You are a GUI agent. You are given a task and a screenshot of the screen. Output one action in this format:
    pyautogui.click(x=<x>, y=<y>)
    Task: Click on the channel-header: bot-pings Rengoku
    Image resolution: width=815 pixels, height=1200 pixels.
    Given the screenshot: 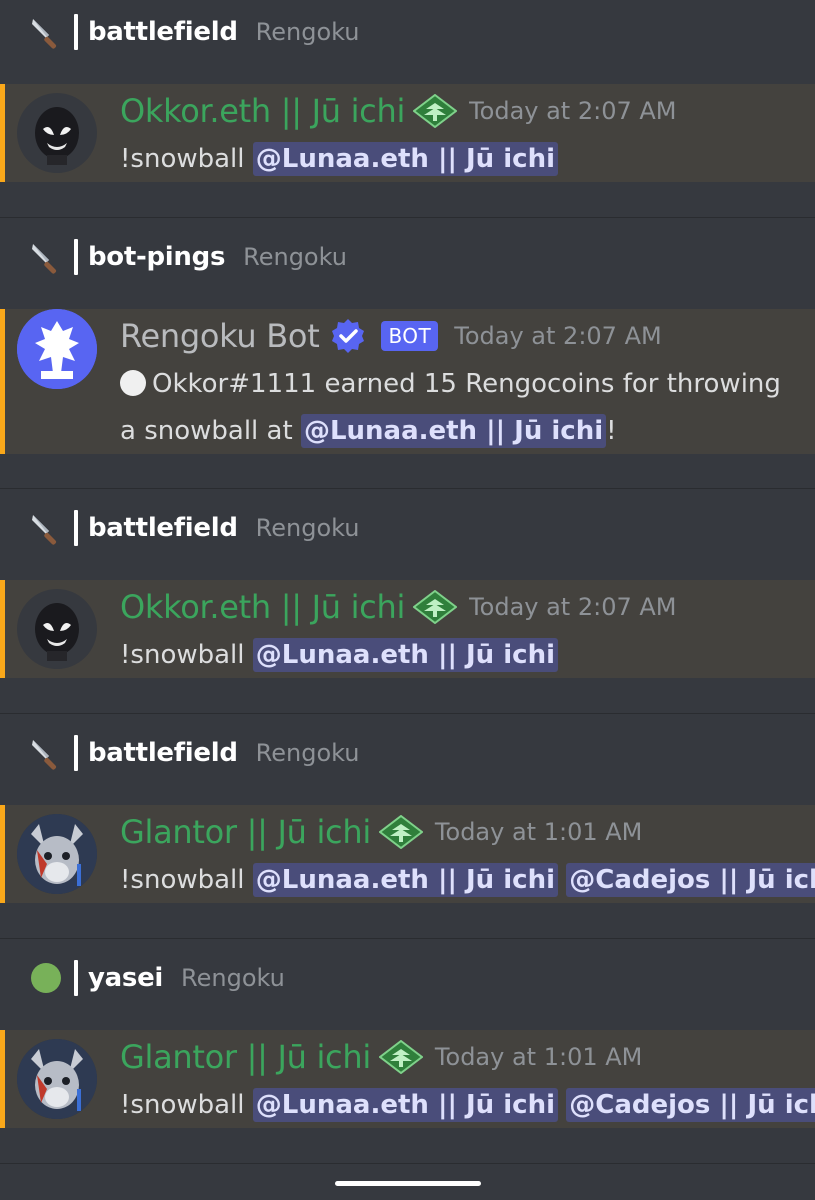 What is the action you would take?
    pyautogui.click(x=187, y=257)
    